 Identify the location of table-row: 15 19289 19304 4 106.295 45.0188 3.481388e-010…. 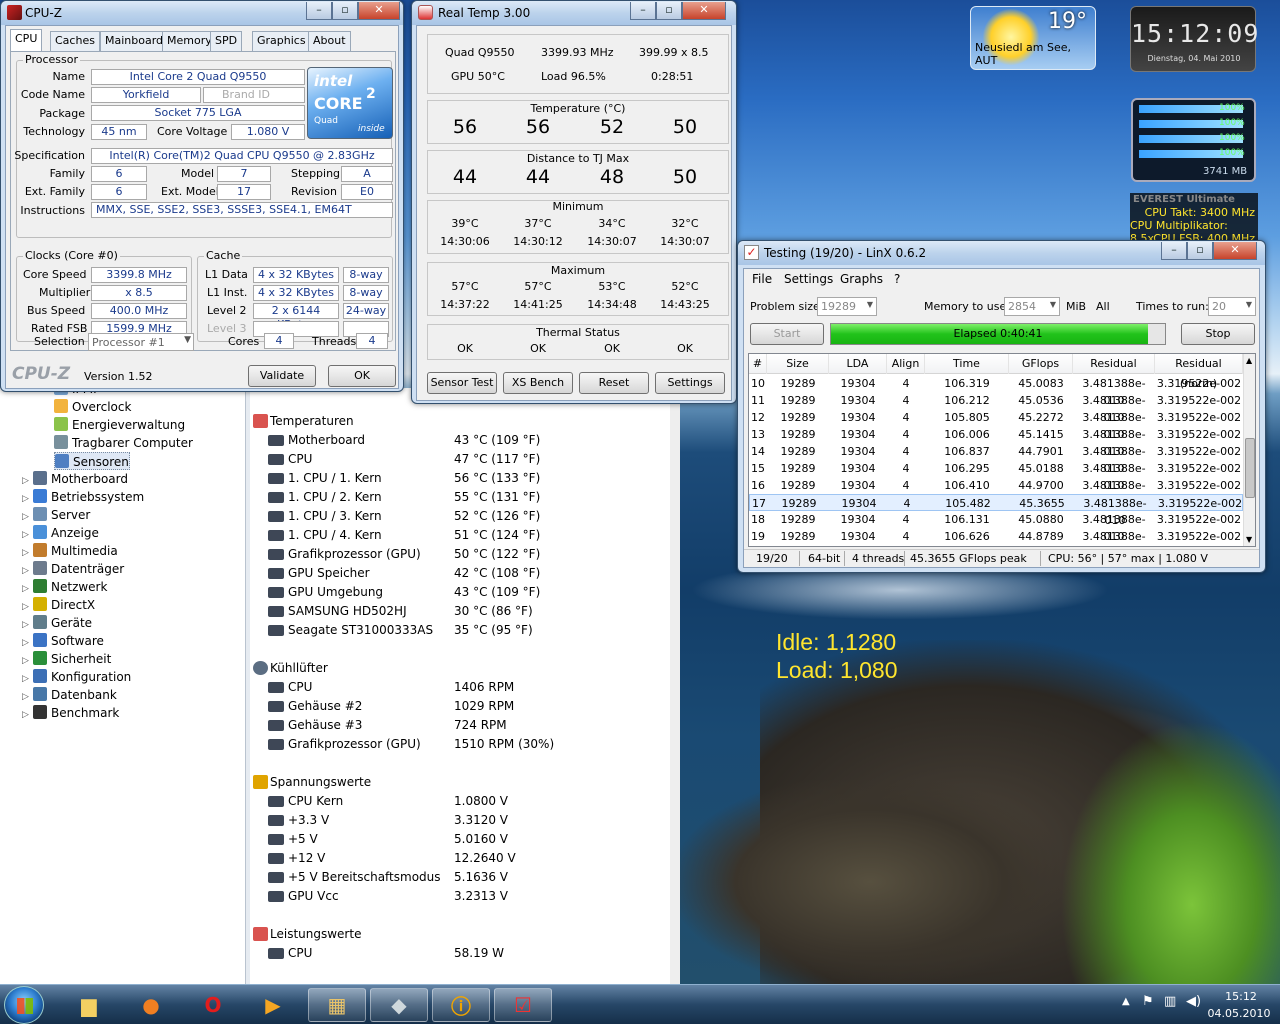
(996, 476).